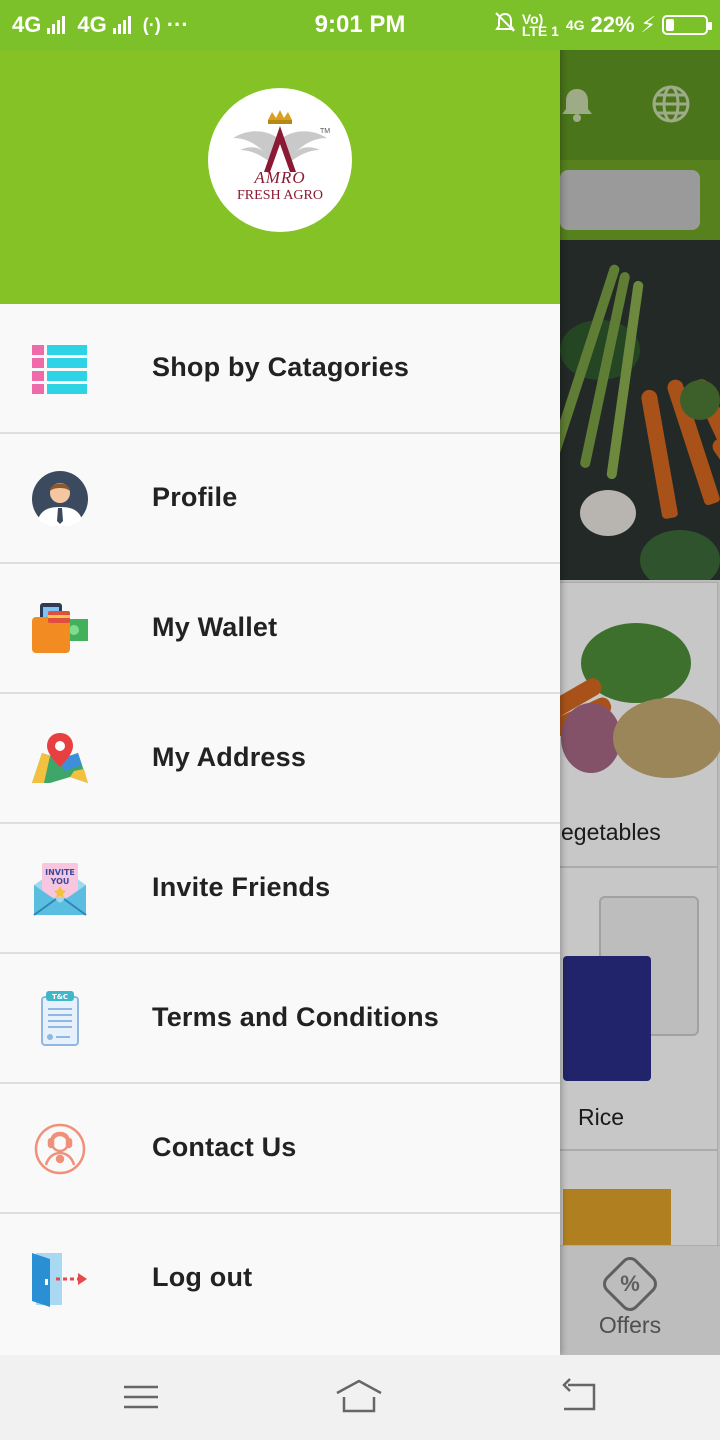 The width and height of the screenshot is (720, 1440). Describe the element at coordinates (60, 629) in the screenshot. I see `wallet-icon` at that location.